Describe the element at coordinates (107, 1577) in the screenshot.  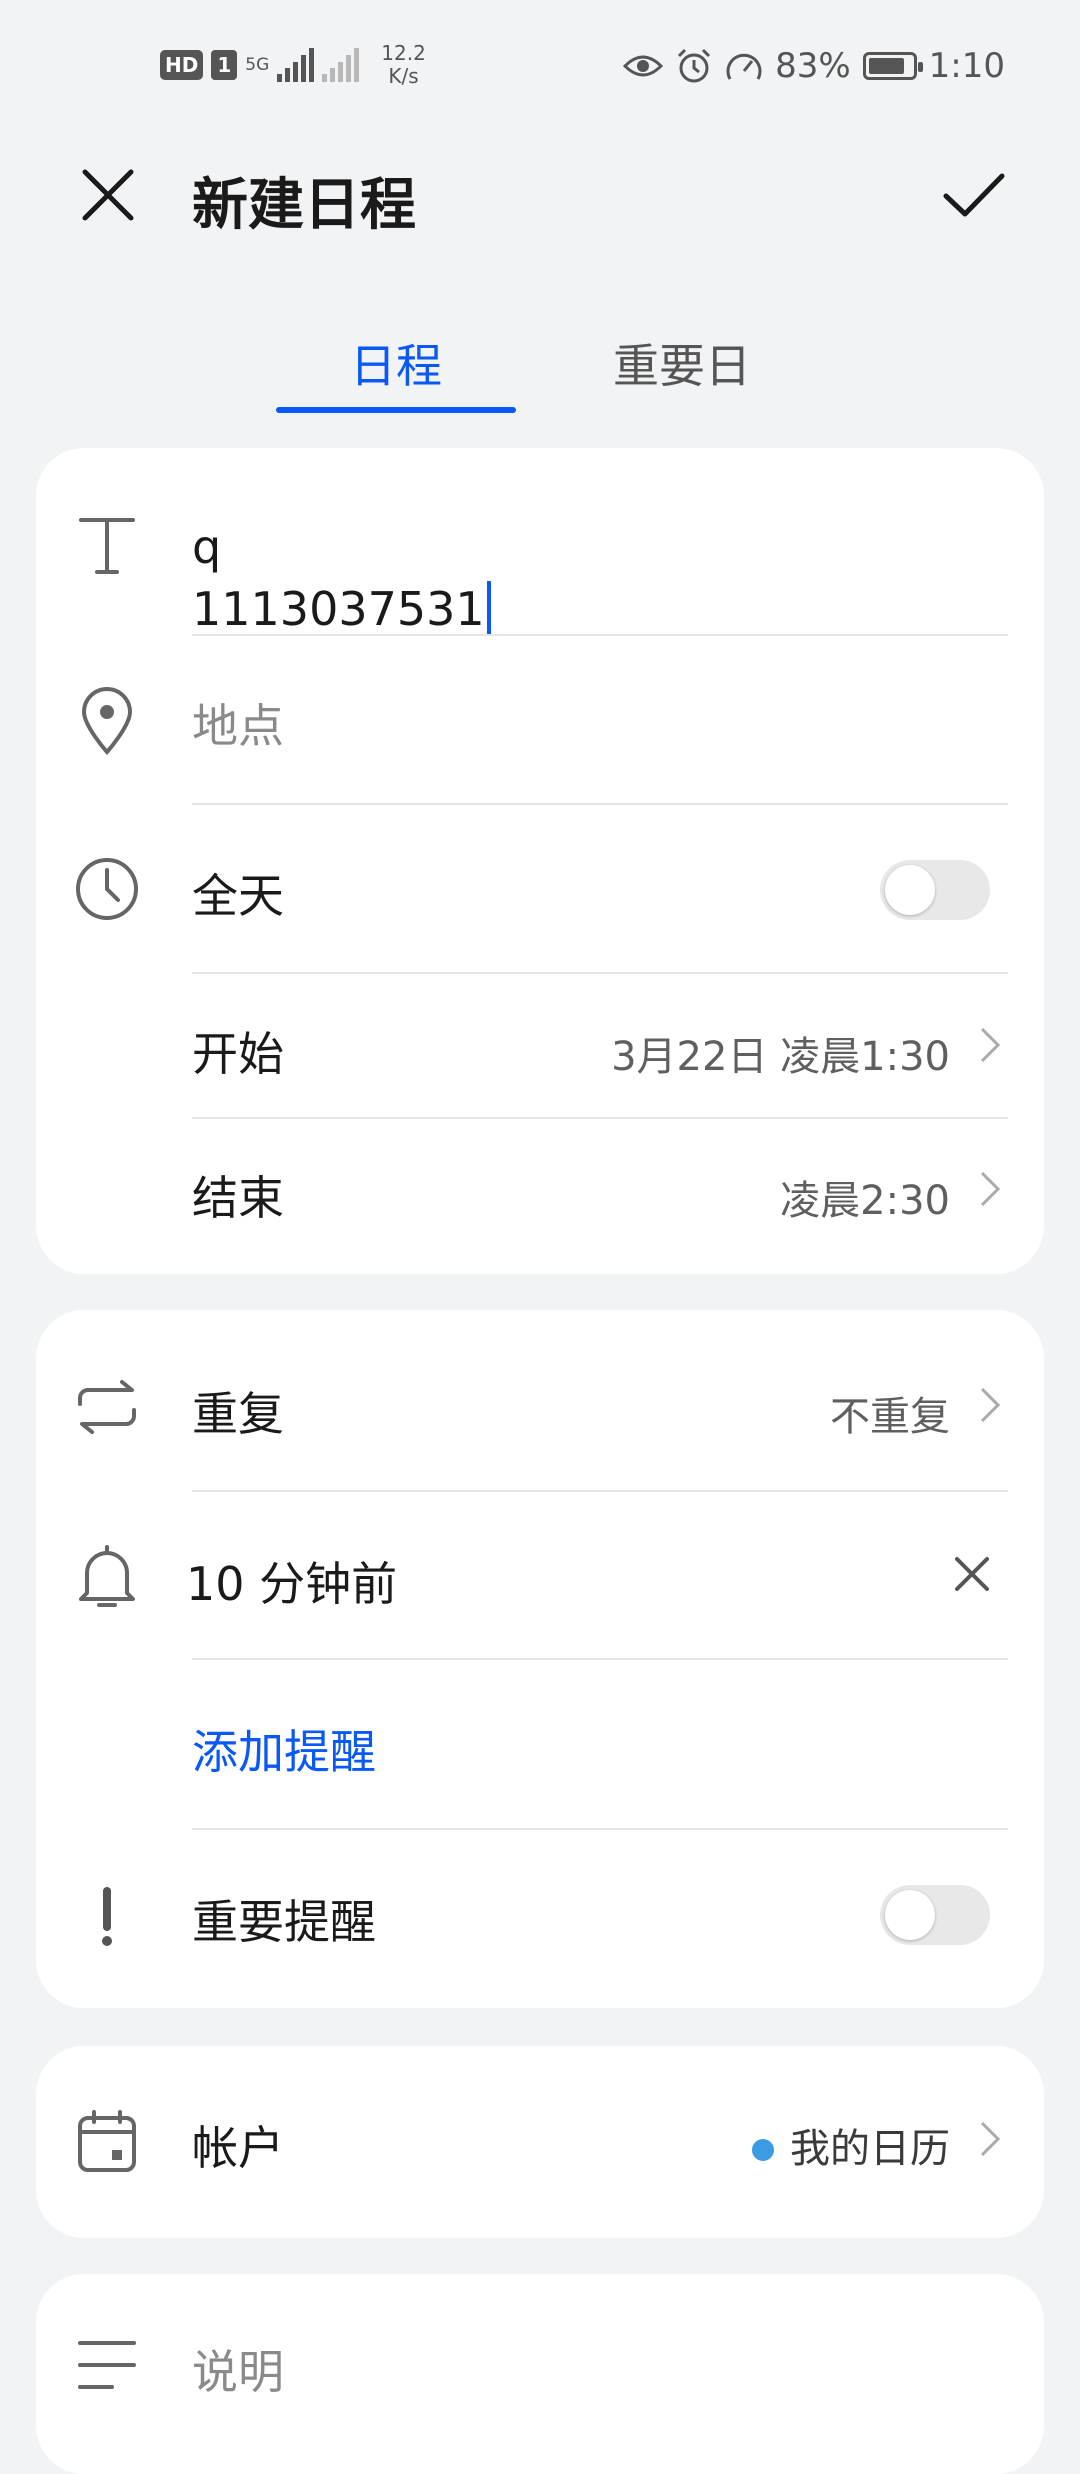
I see `bell-icon` at that location.